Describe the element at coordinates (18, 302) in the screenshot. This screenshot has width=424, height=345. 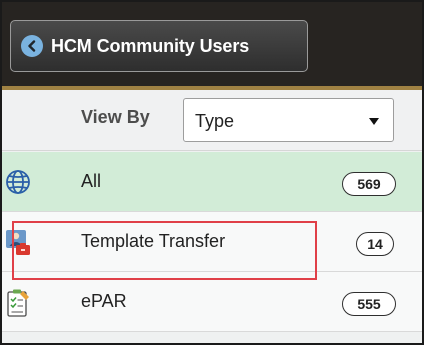
I see `form-checklist-icon` at that location.